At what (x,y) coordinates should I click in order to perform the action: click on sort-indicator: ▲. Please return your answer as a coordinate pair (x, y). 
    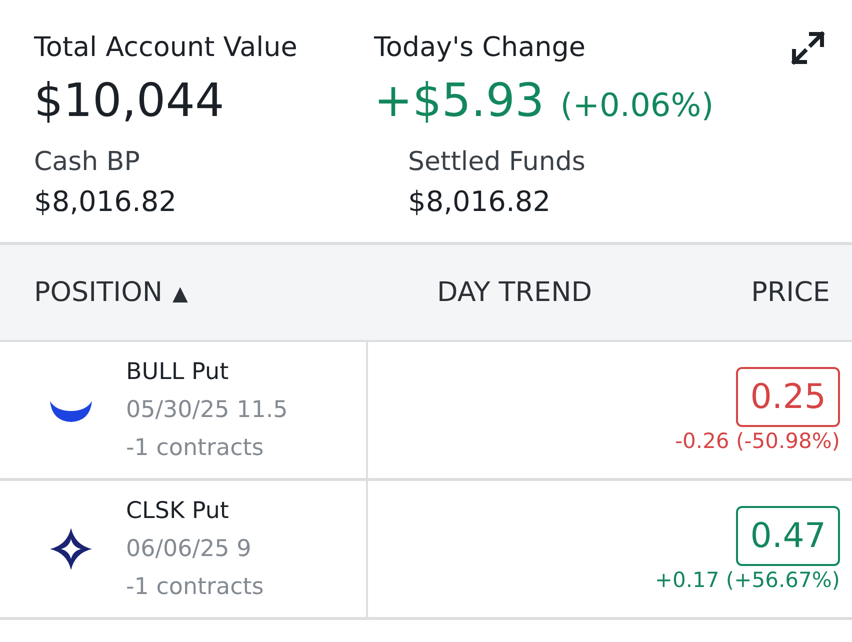
    Looking at the image, I should click on (180, 292).